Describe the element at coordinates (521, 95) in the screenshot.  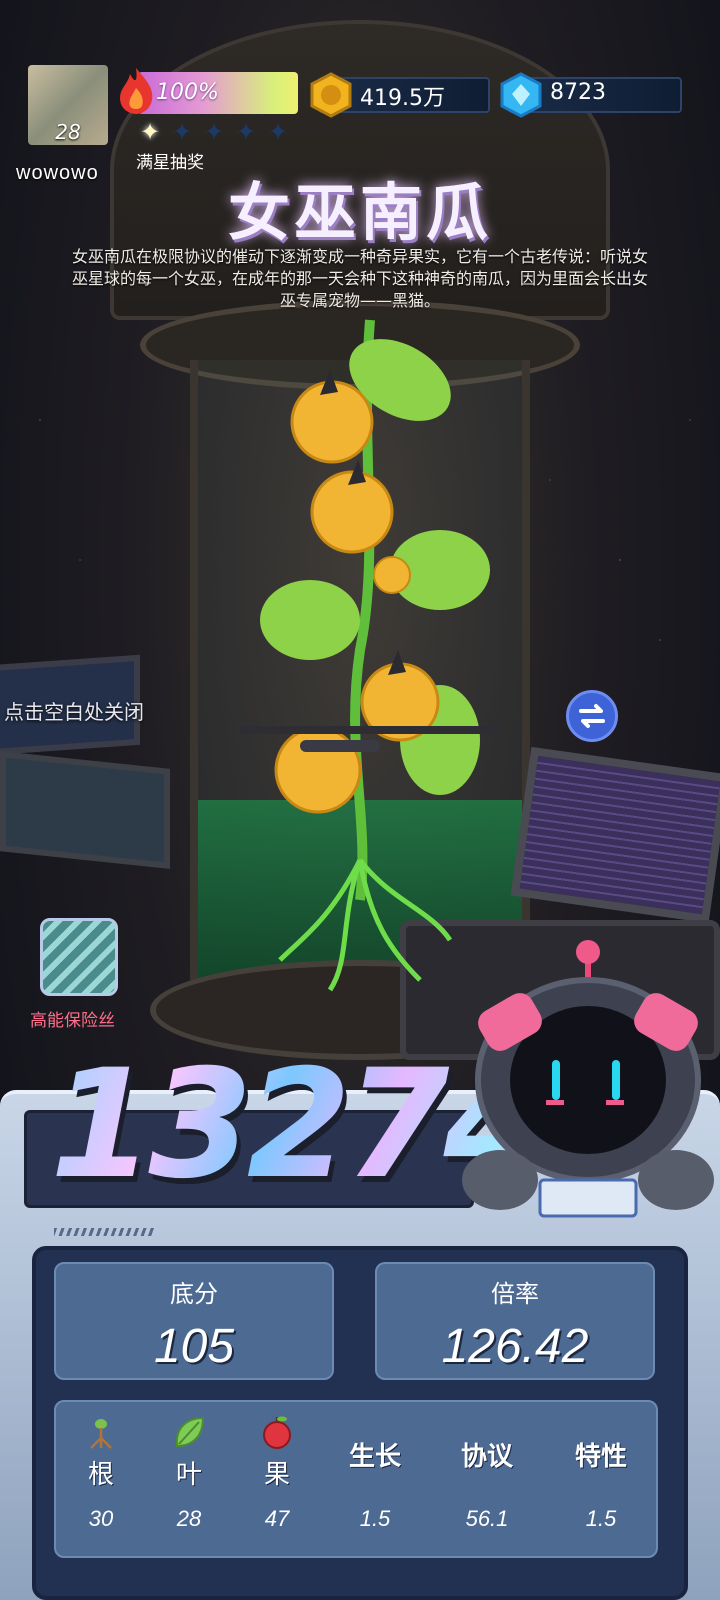
I see `gem-icon` at that location.